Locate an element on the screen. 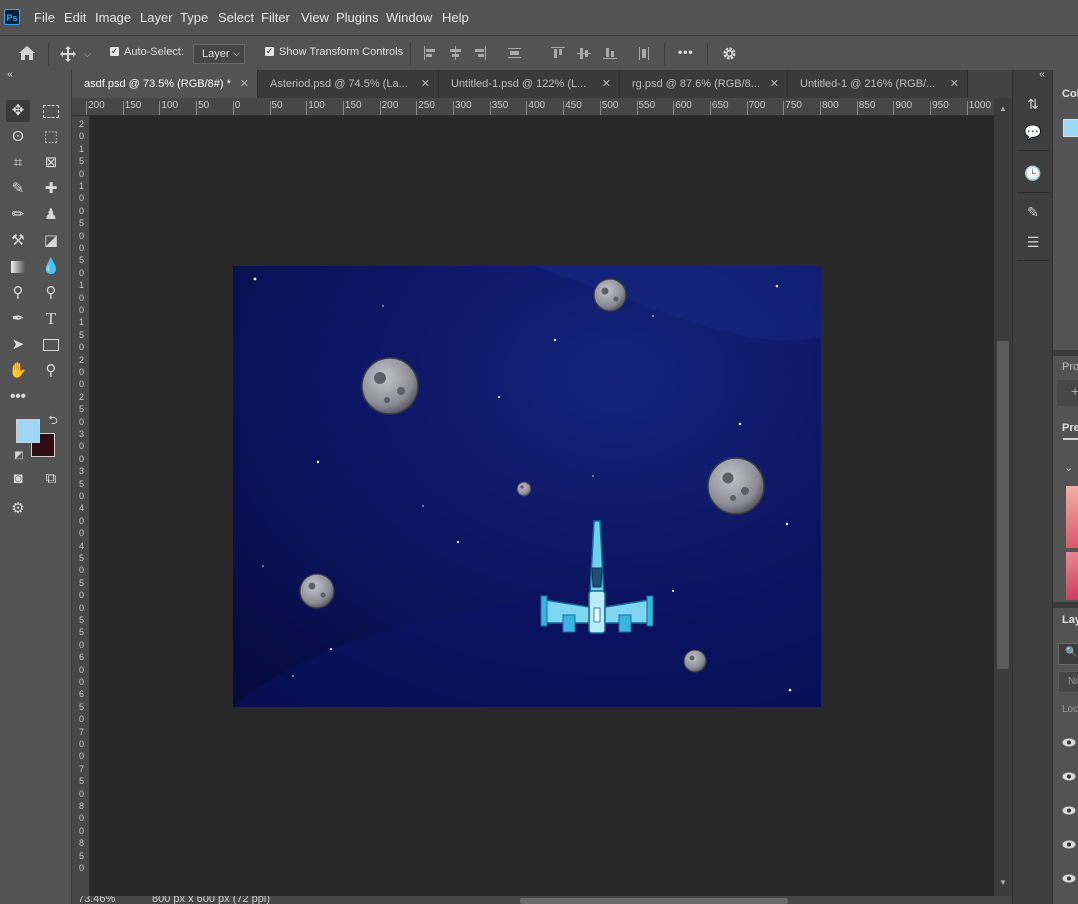  layers-panel-title: Lay is located at coordinates (1070, 620).